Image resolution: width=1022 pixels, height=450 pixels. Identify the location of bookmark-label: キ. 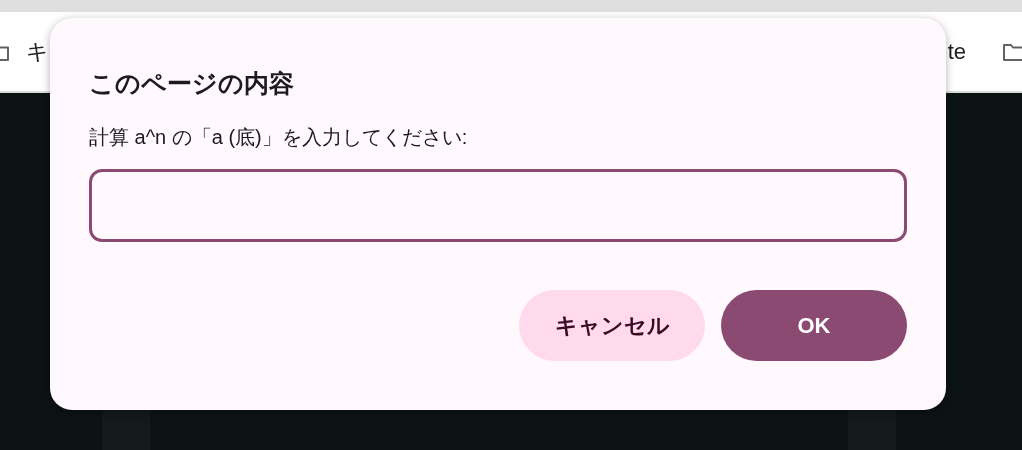
(37, 51).